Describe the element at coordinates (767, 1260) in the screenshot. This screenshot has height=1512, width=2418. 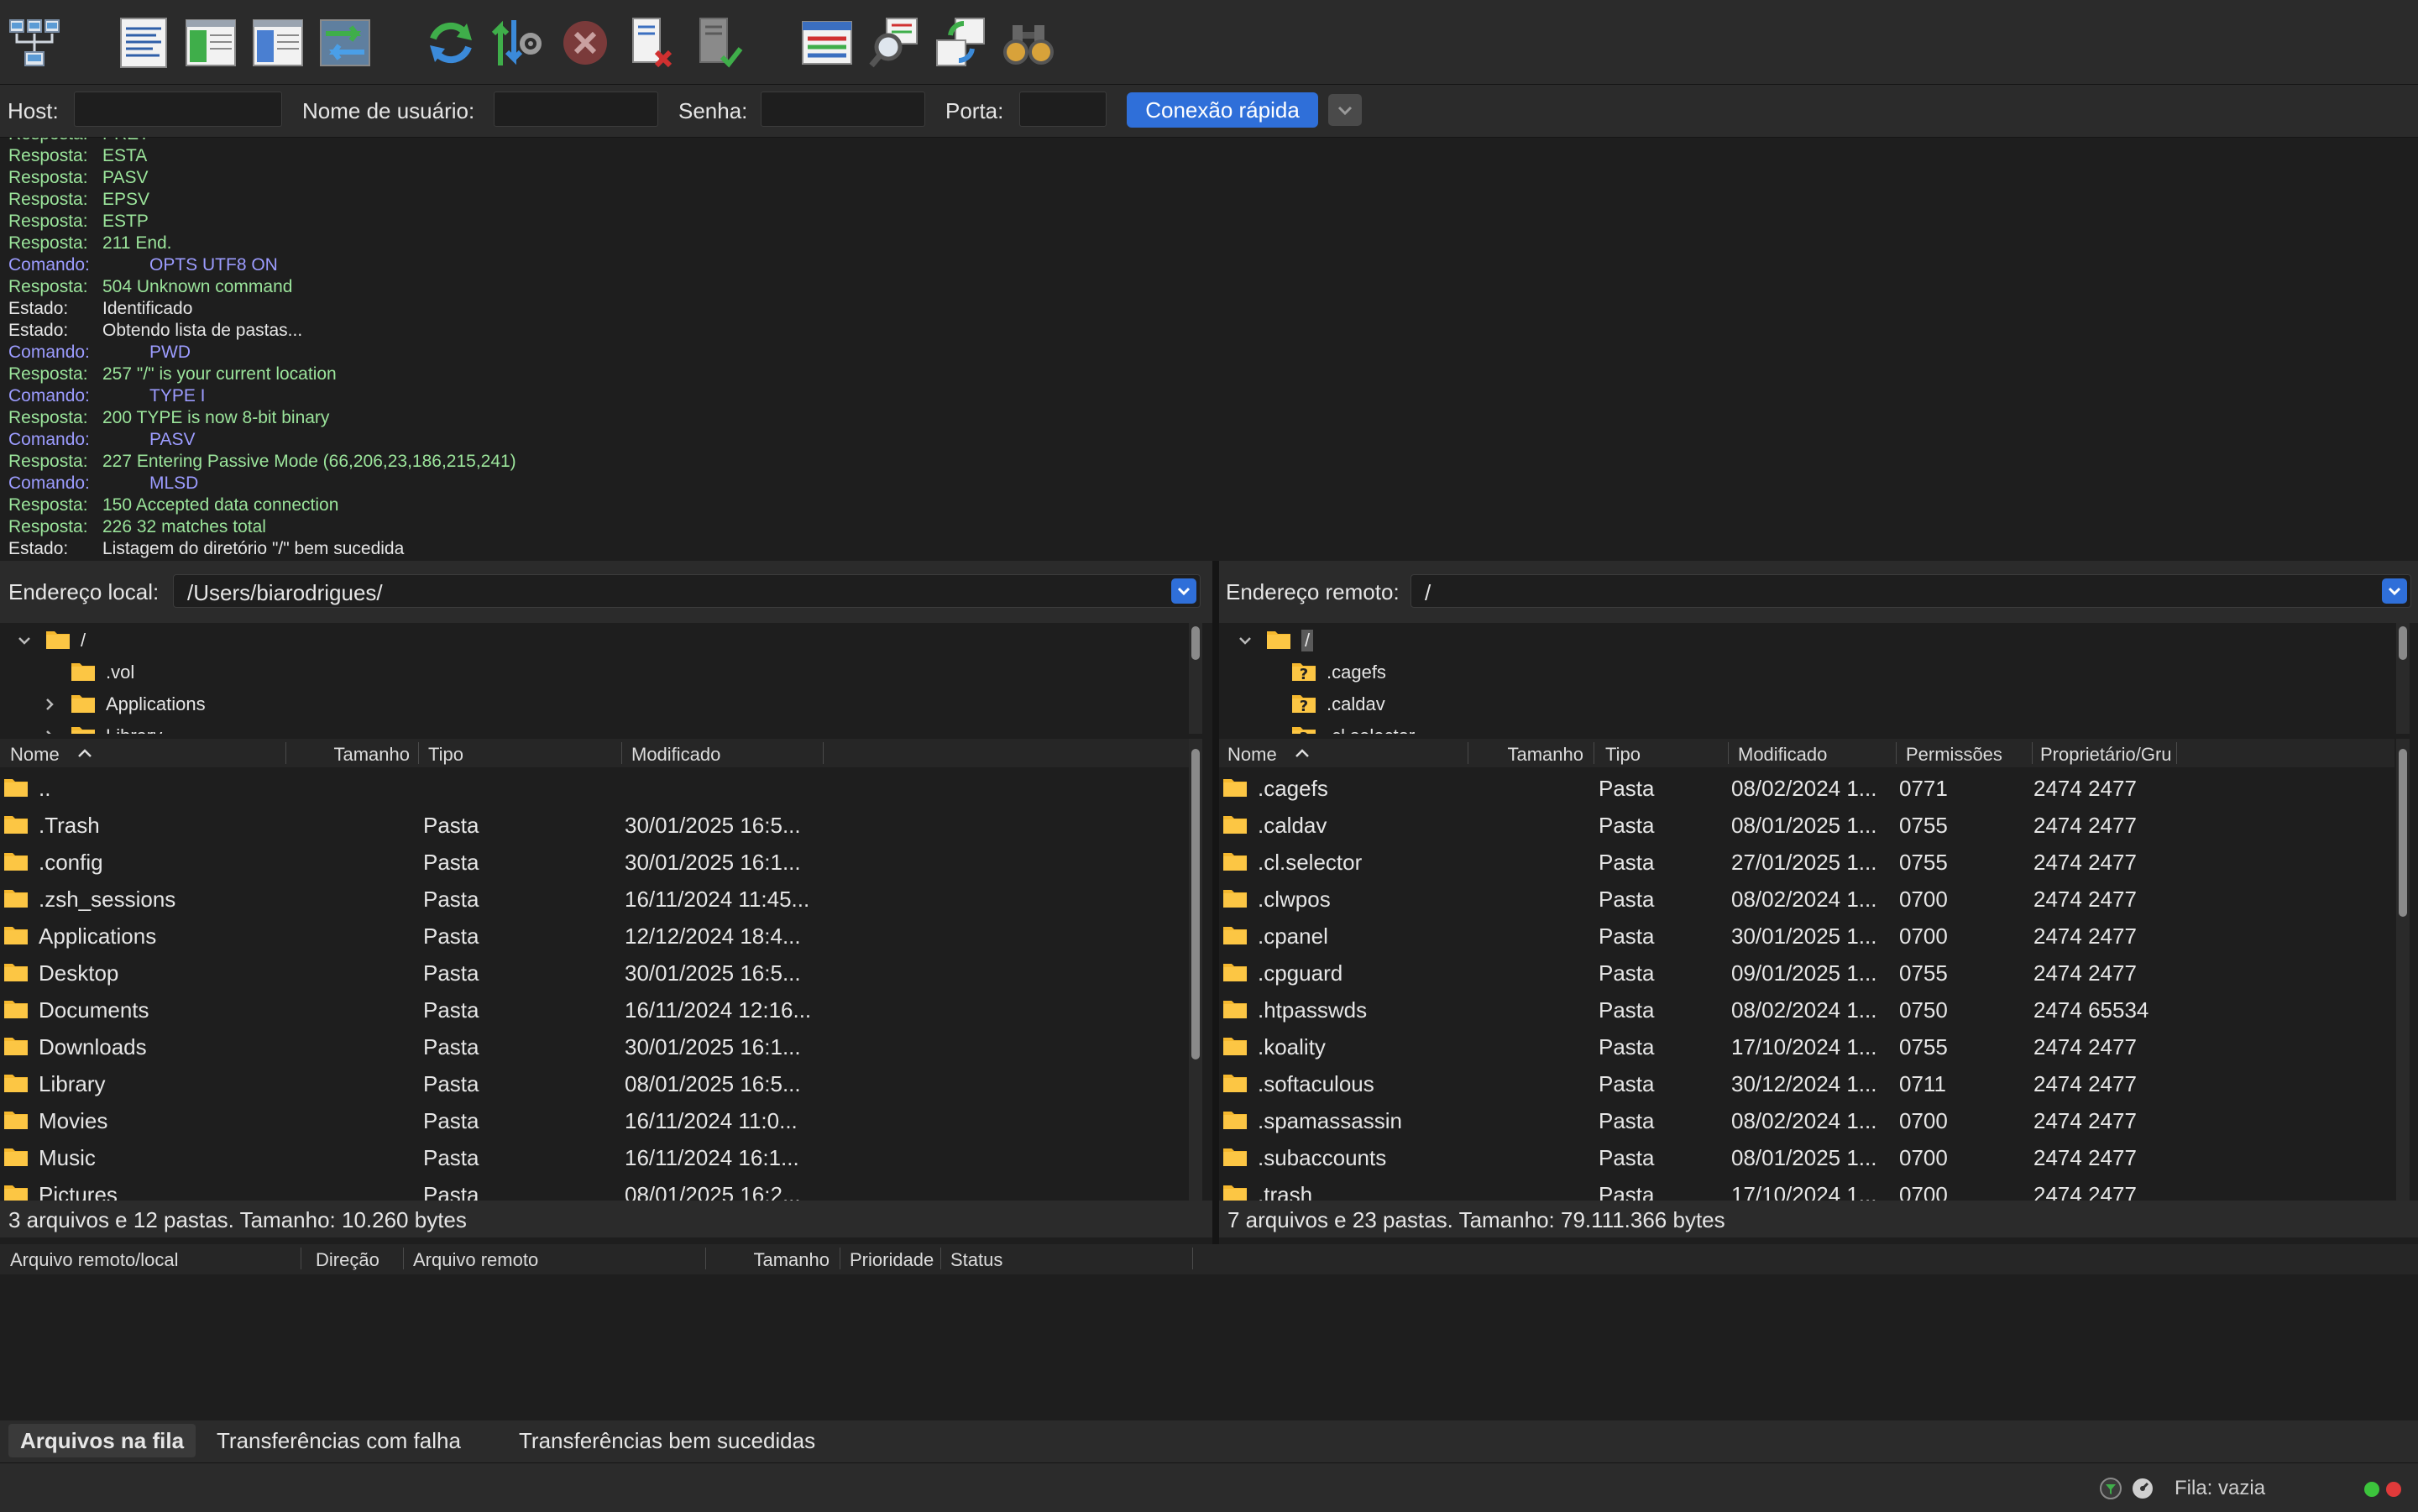
I see `queue-column-header: Tamanho` at that location.